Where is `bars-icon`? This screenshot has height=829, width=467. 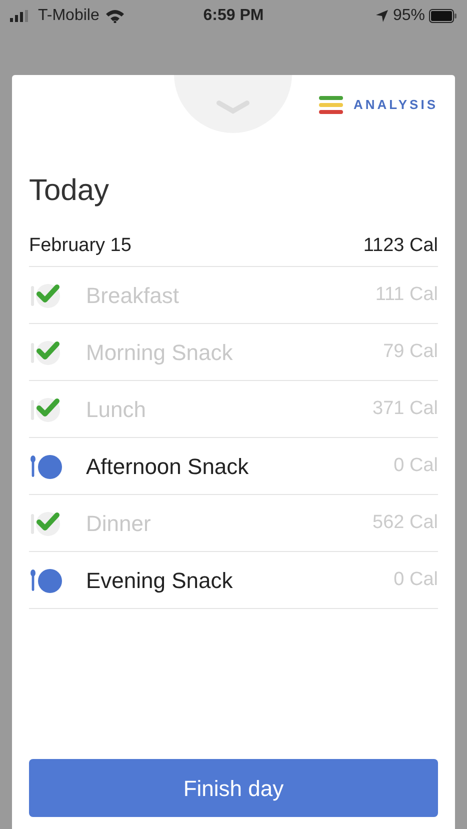 bars-icon is located at coordinates (331, 105).